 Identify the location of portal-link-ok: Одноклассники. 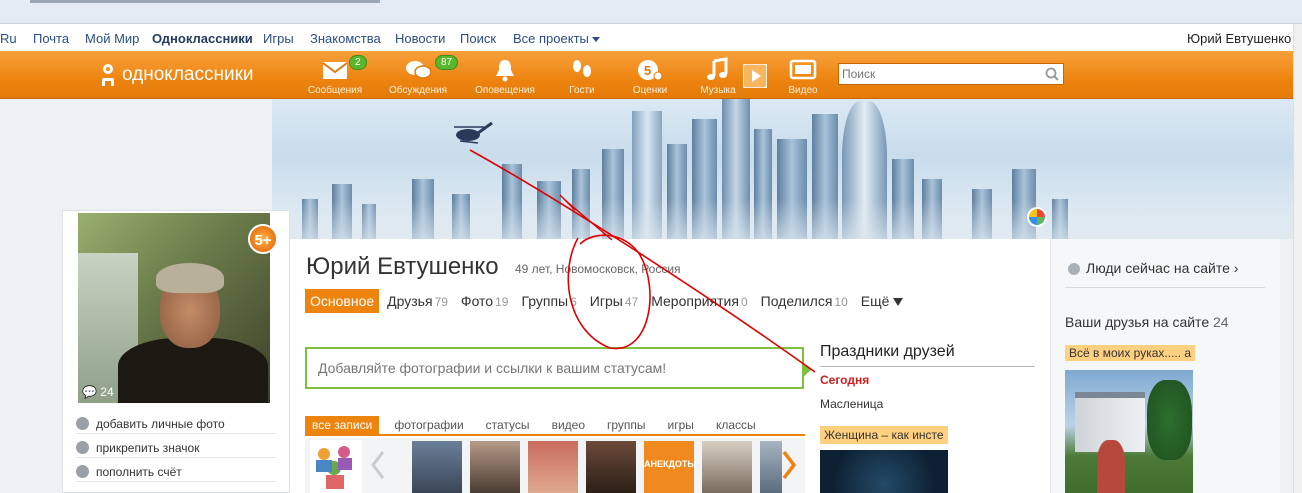
(202, 38).